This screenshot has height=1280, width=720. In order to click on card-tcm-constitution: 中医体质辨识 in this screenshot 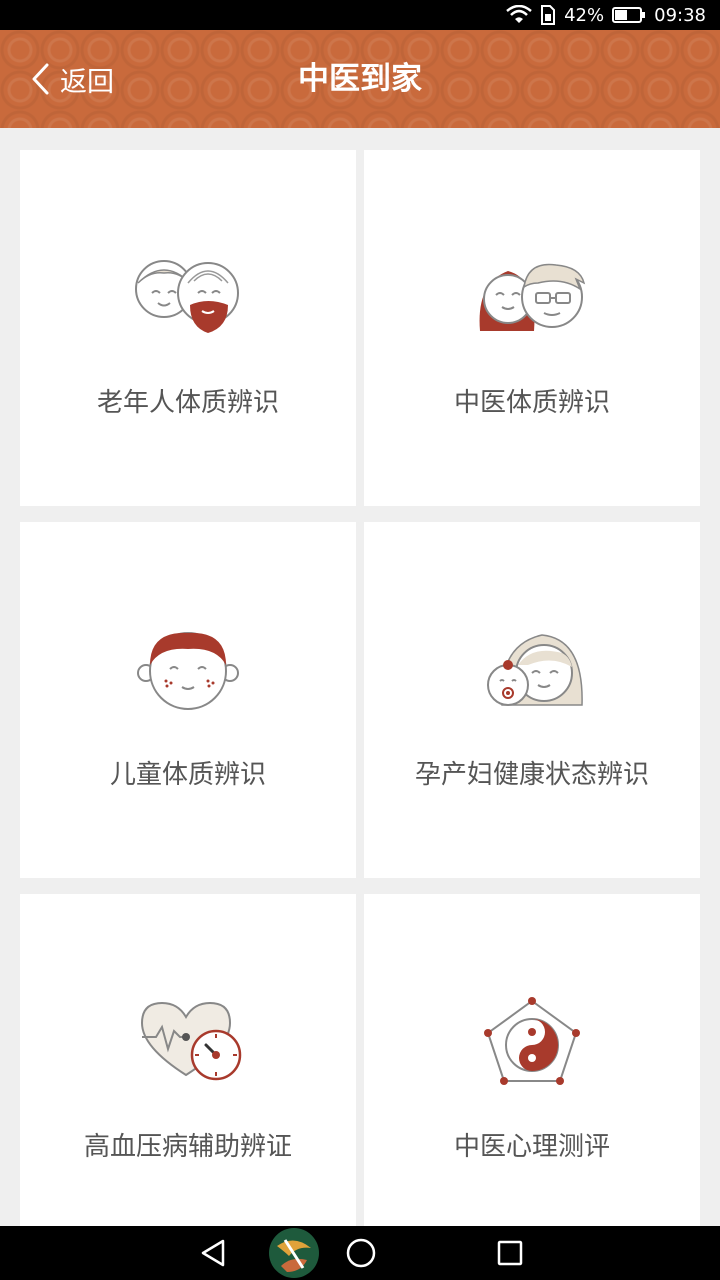, I will do `click(532, 328)`.